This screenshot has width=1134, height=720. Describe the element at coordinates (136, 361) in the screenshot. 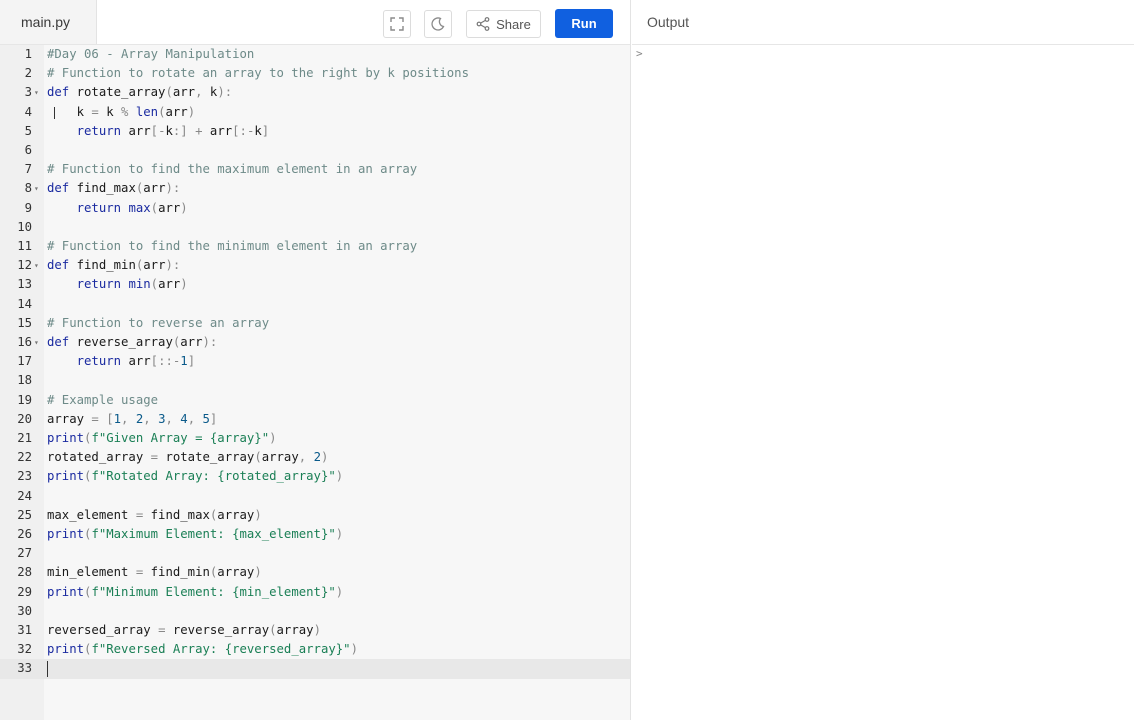

I see `code-text: return arr[::-1]` at that location.